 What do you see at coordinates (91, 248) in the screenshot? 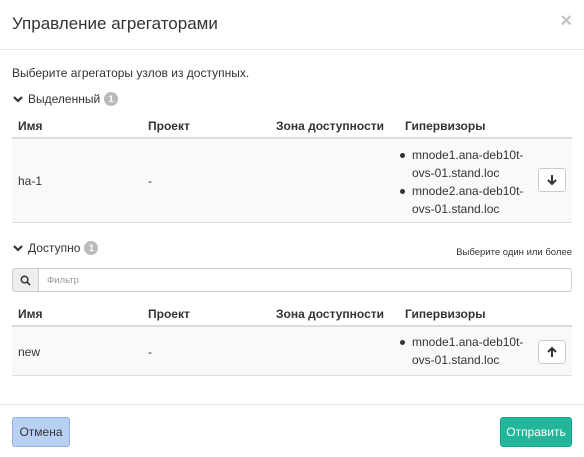
I see `available-count-badge: 1` at bounding box center [91, 248].